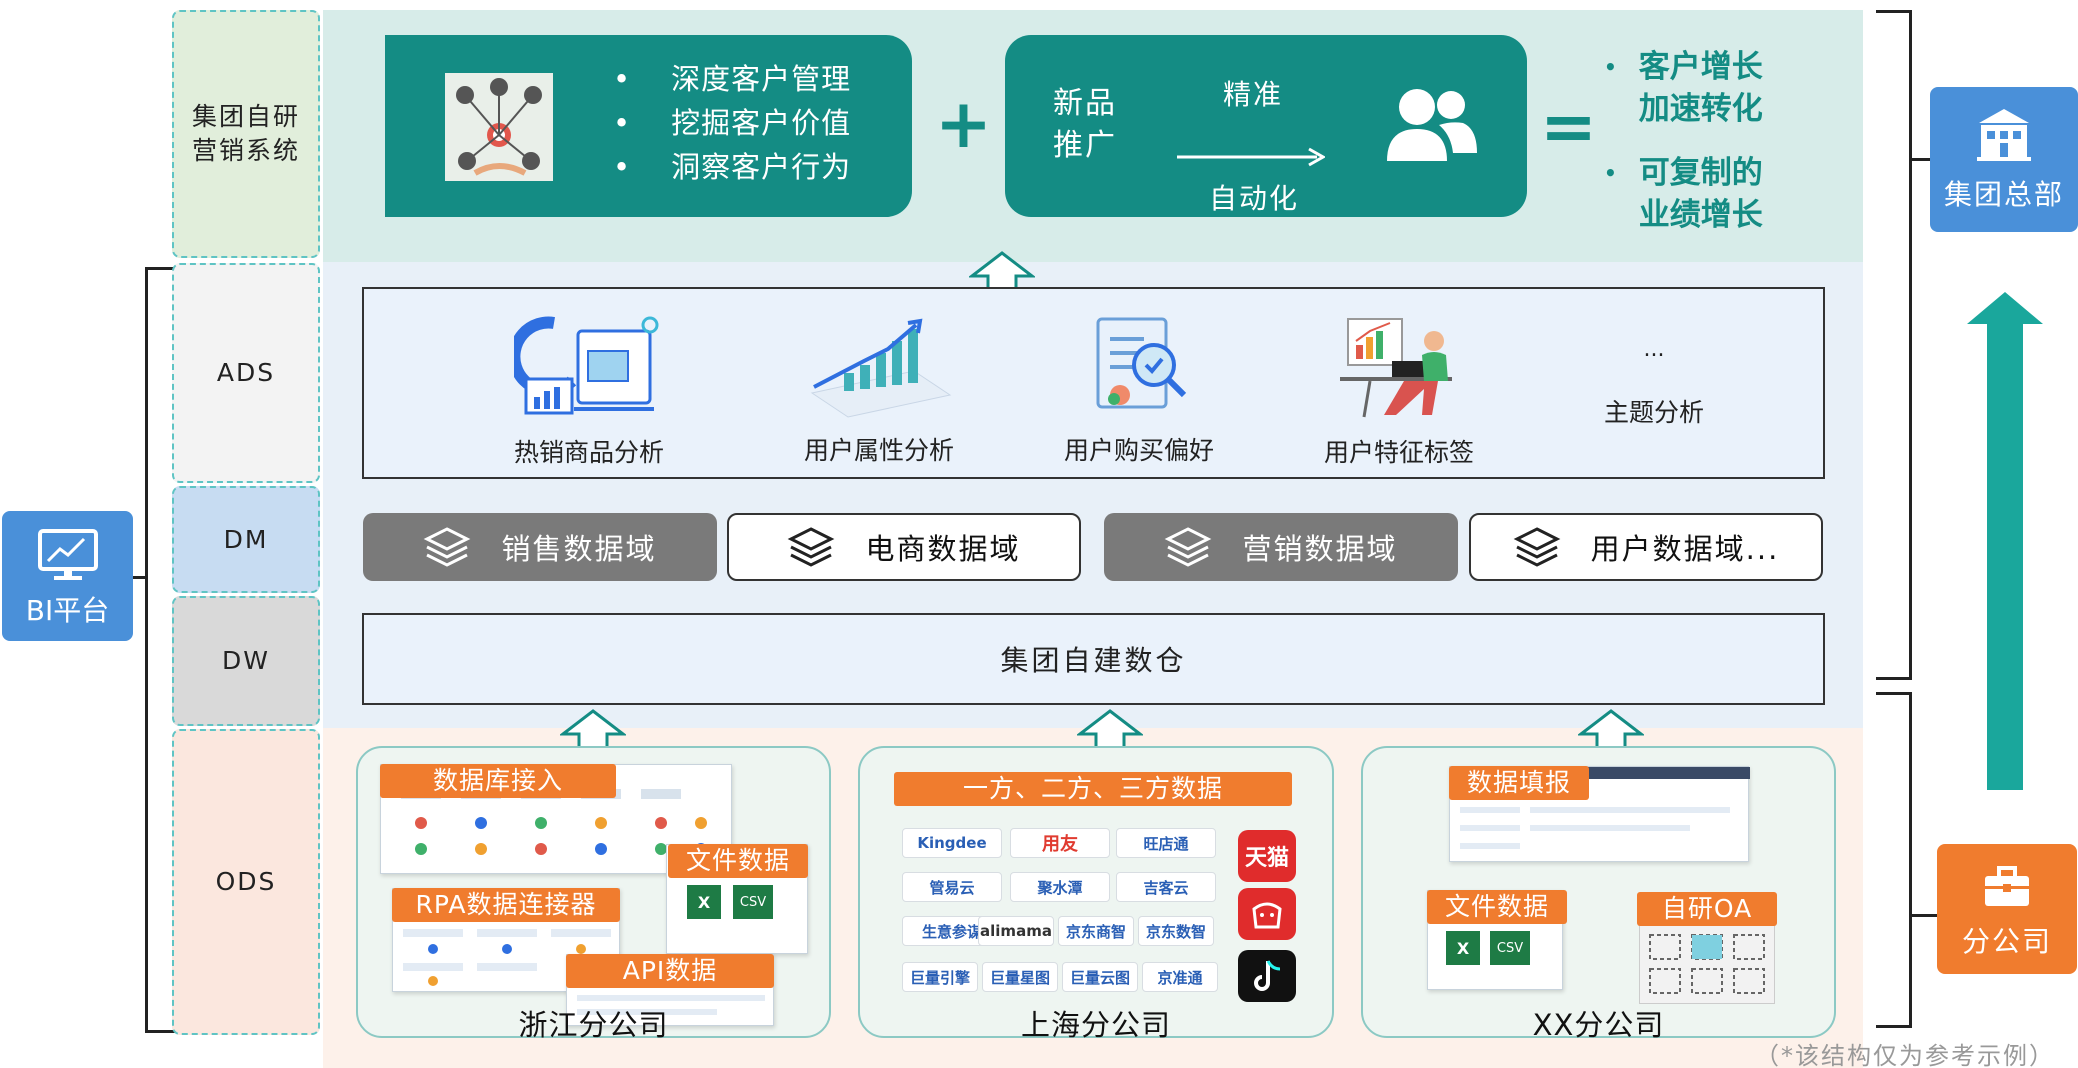  I want to click on monitor-chart-icon, so click(67, 557).